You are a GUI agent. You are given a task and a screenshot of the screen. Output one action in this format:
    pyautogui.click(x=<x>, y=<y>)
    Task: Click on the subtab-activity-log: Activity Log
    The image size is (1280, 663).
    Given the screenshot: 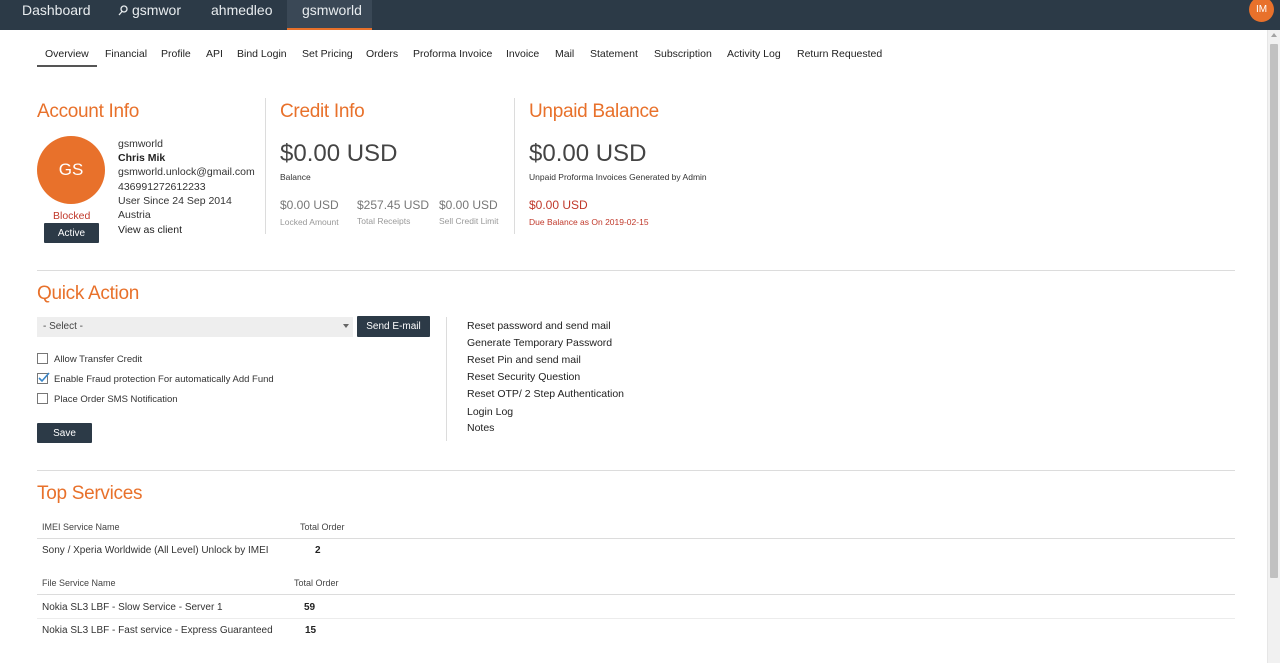 What is the action you would take?
    pyautogui.click(x=754, y=54)
    